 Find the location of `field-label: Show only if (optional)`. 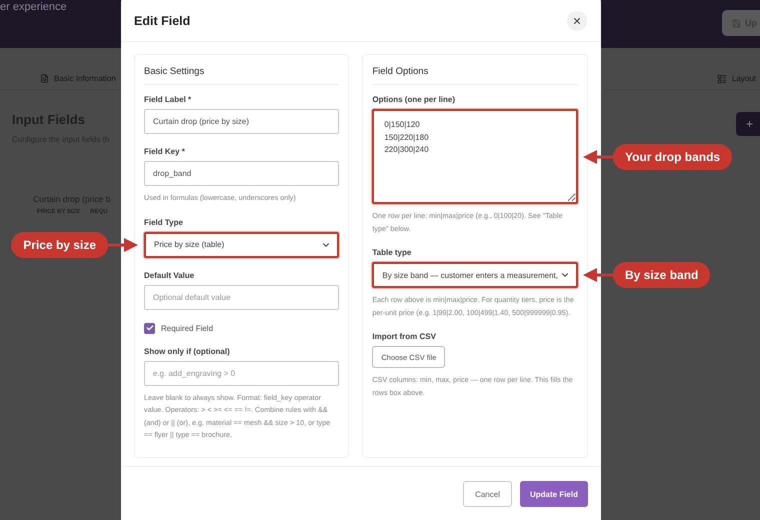

field-label: Show only if (optional) is located at coordinates (187, 351).